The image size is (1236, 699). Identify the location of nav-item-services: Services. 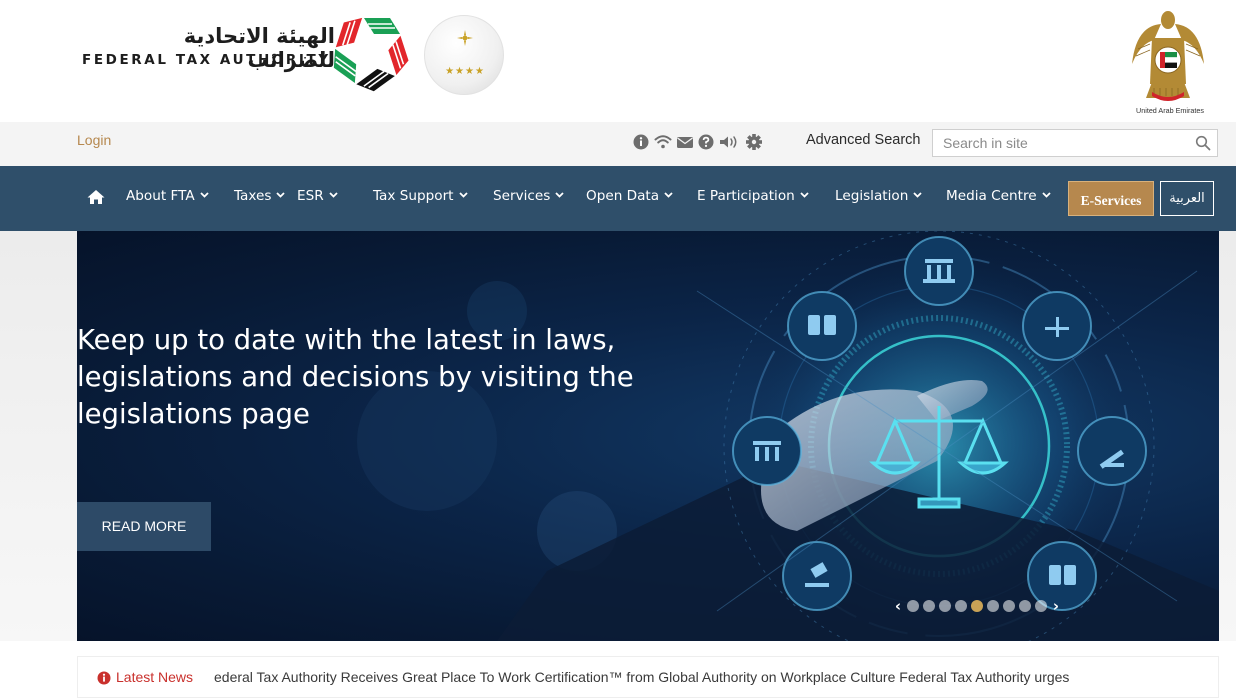
(528, 196).